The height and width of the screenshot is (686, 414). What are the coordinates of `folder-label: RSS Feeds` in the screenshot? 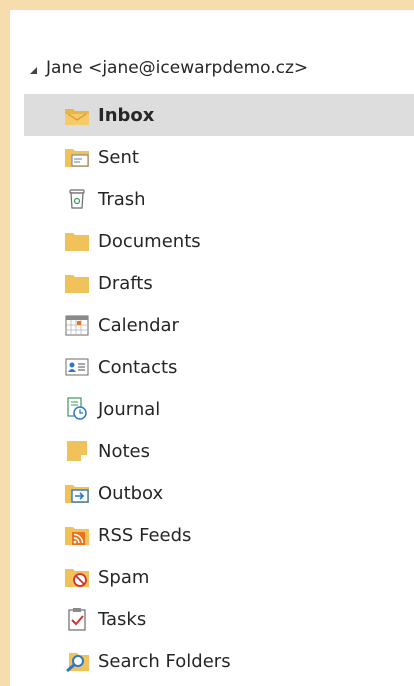 It's located at (145, 535).